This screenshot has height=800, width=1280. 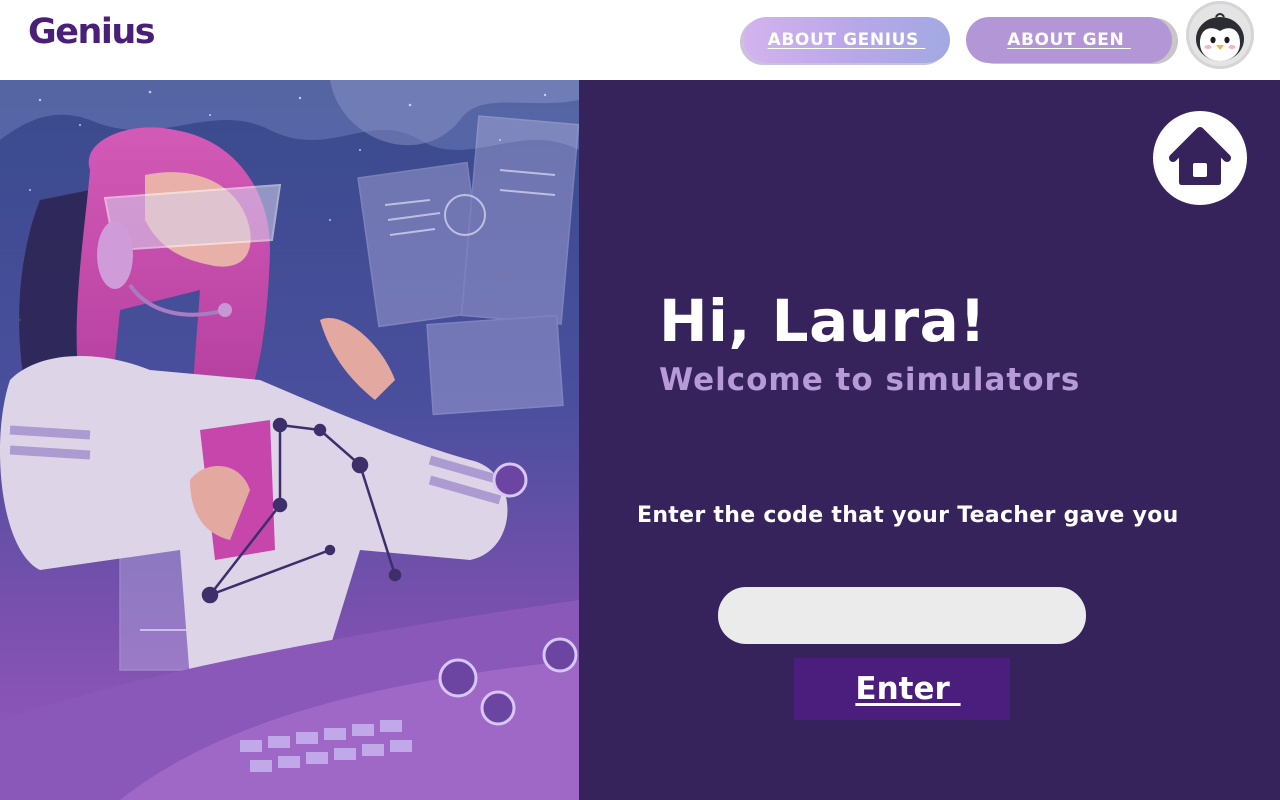 I want to click on enter-button: Enter, so click(x=902, y=689).